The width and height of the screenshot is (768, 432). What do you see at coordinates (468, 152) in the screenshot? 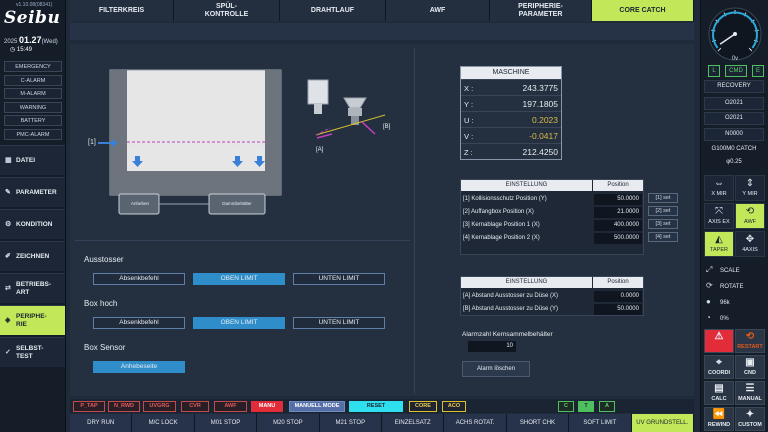
I see `axis-label: Z :` at bounding box center [468, 152].